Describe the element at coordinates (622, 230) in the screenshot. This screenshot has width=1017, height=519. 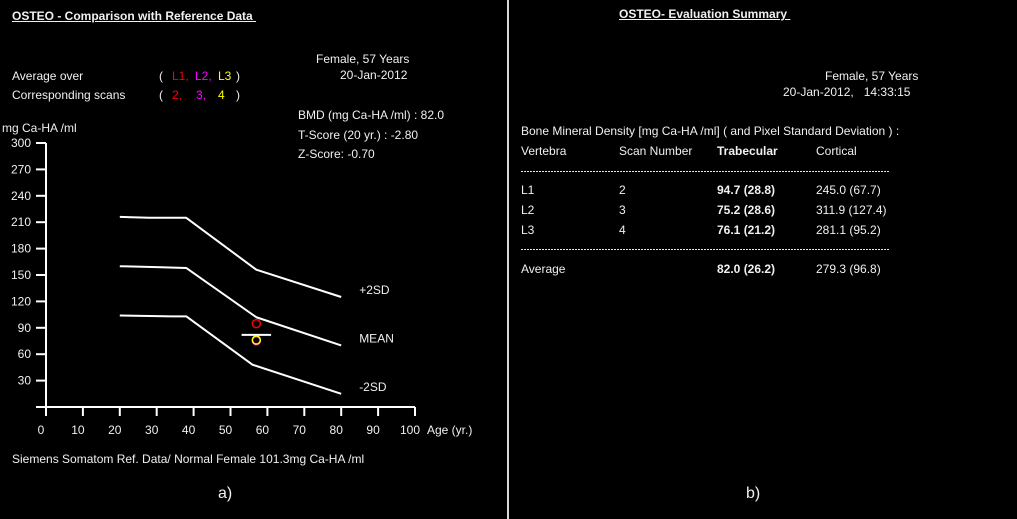
I see `cell-scan-number: 4` at that location.